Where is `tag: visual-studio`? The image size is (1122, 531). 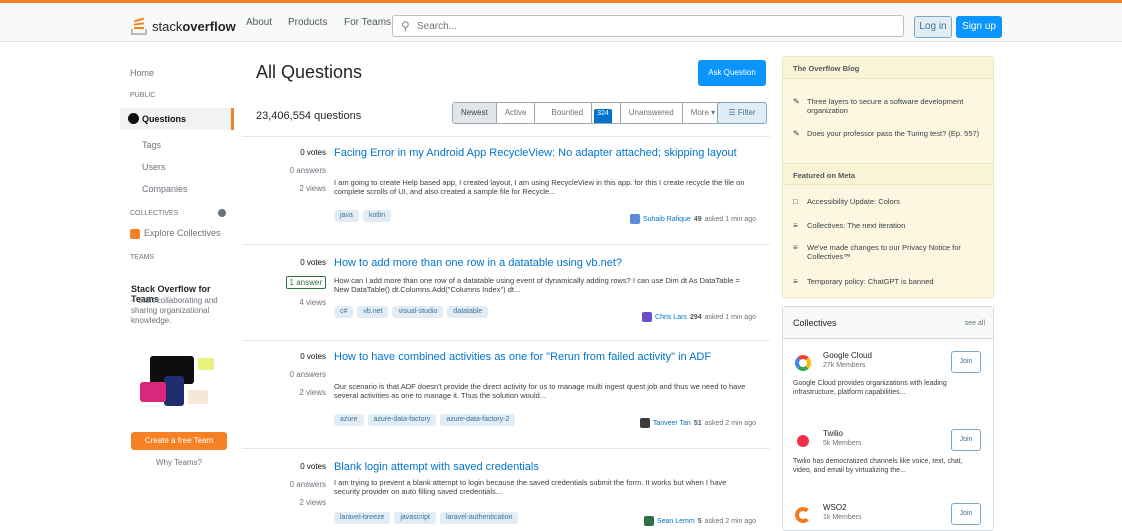
tag: visual-studio is located at coordinates (418, 312).